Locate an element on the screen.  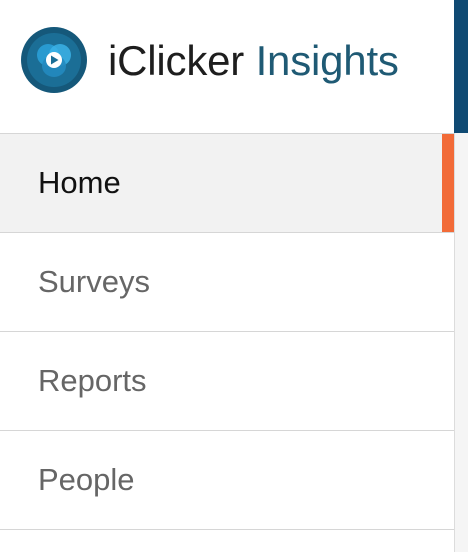
brand-primary-text: iClicker is located at coordinates (176, 60).